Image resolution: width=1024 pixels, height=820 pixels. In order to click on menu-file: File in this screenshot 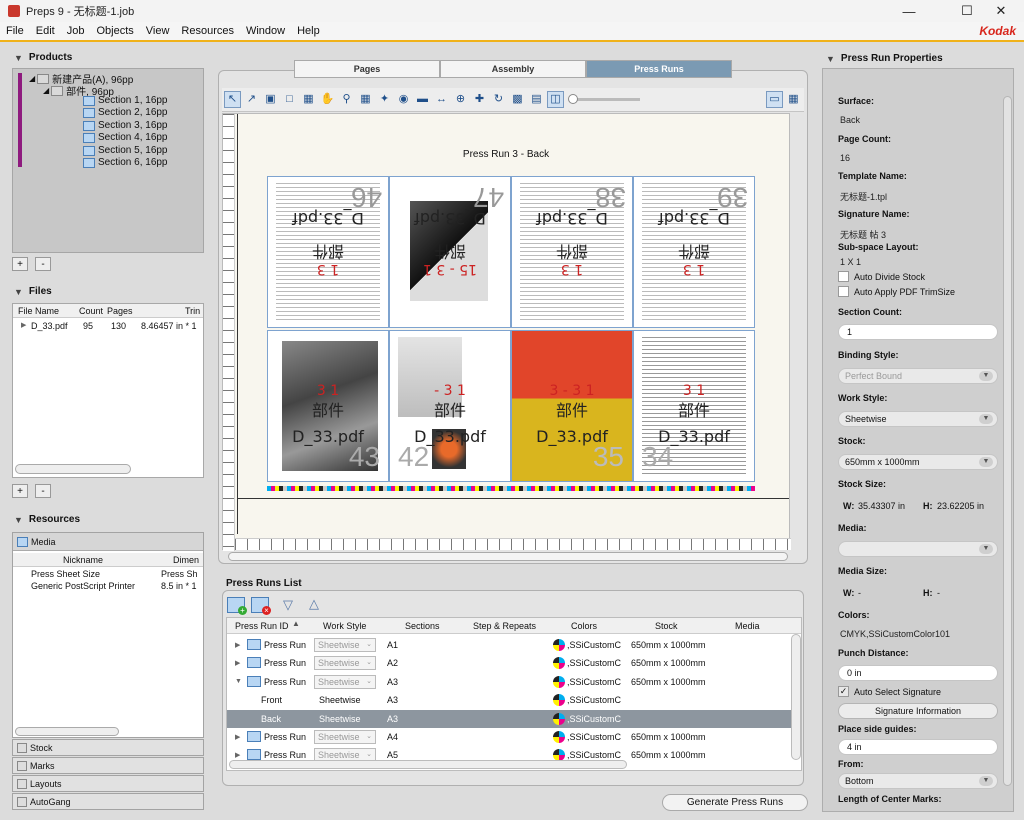, I will do `click(15, 31)`.